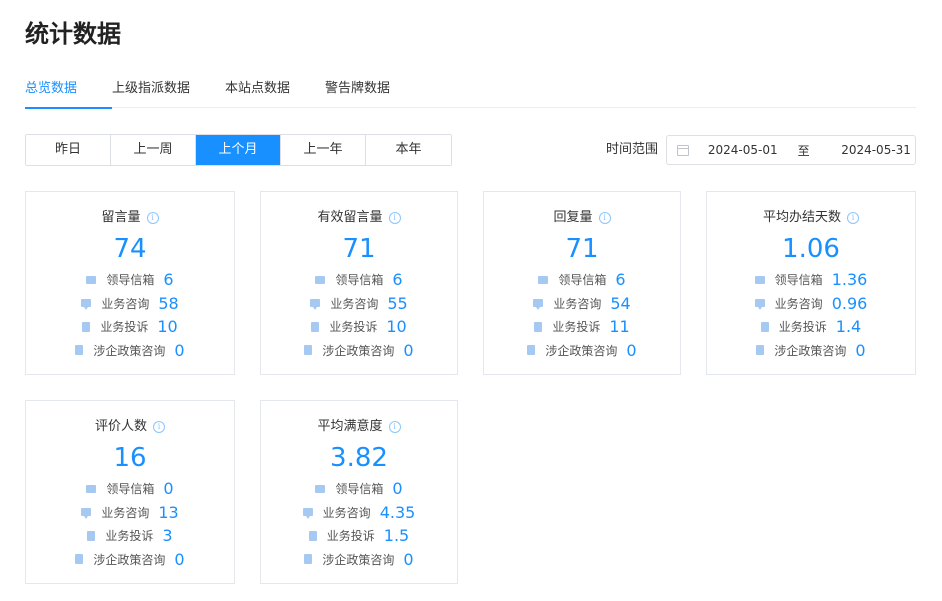  What do you see at coordinates (275, 93) in the screenshot?
I see `tab-site: 本站点数据` at bounding box center [275, 93].